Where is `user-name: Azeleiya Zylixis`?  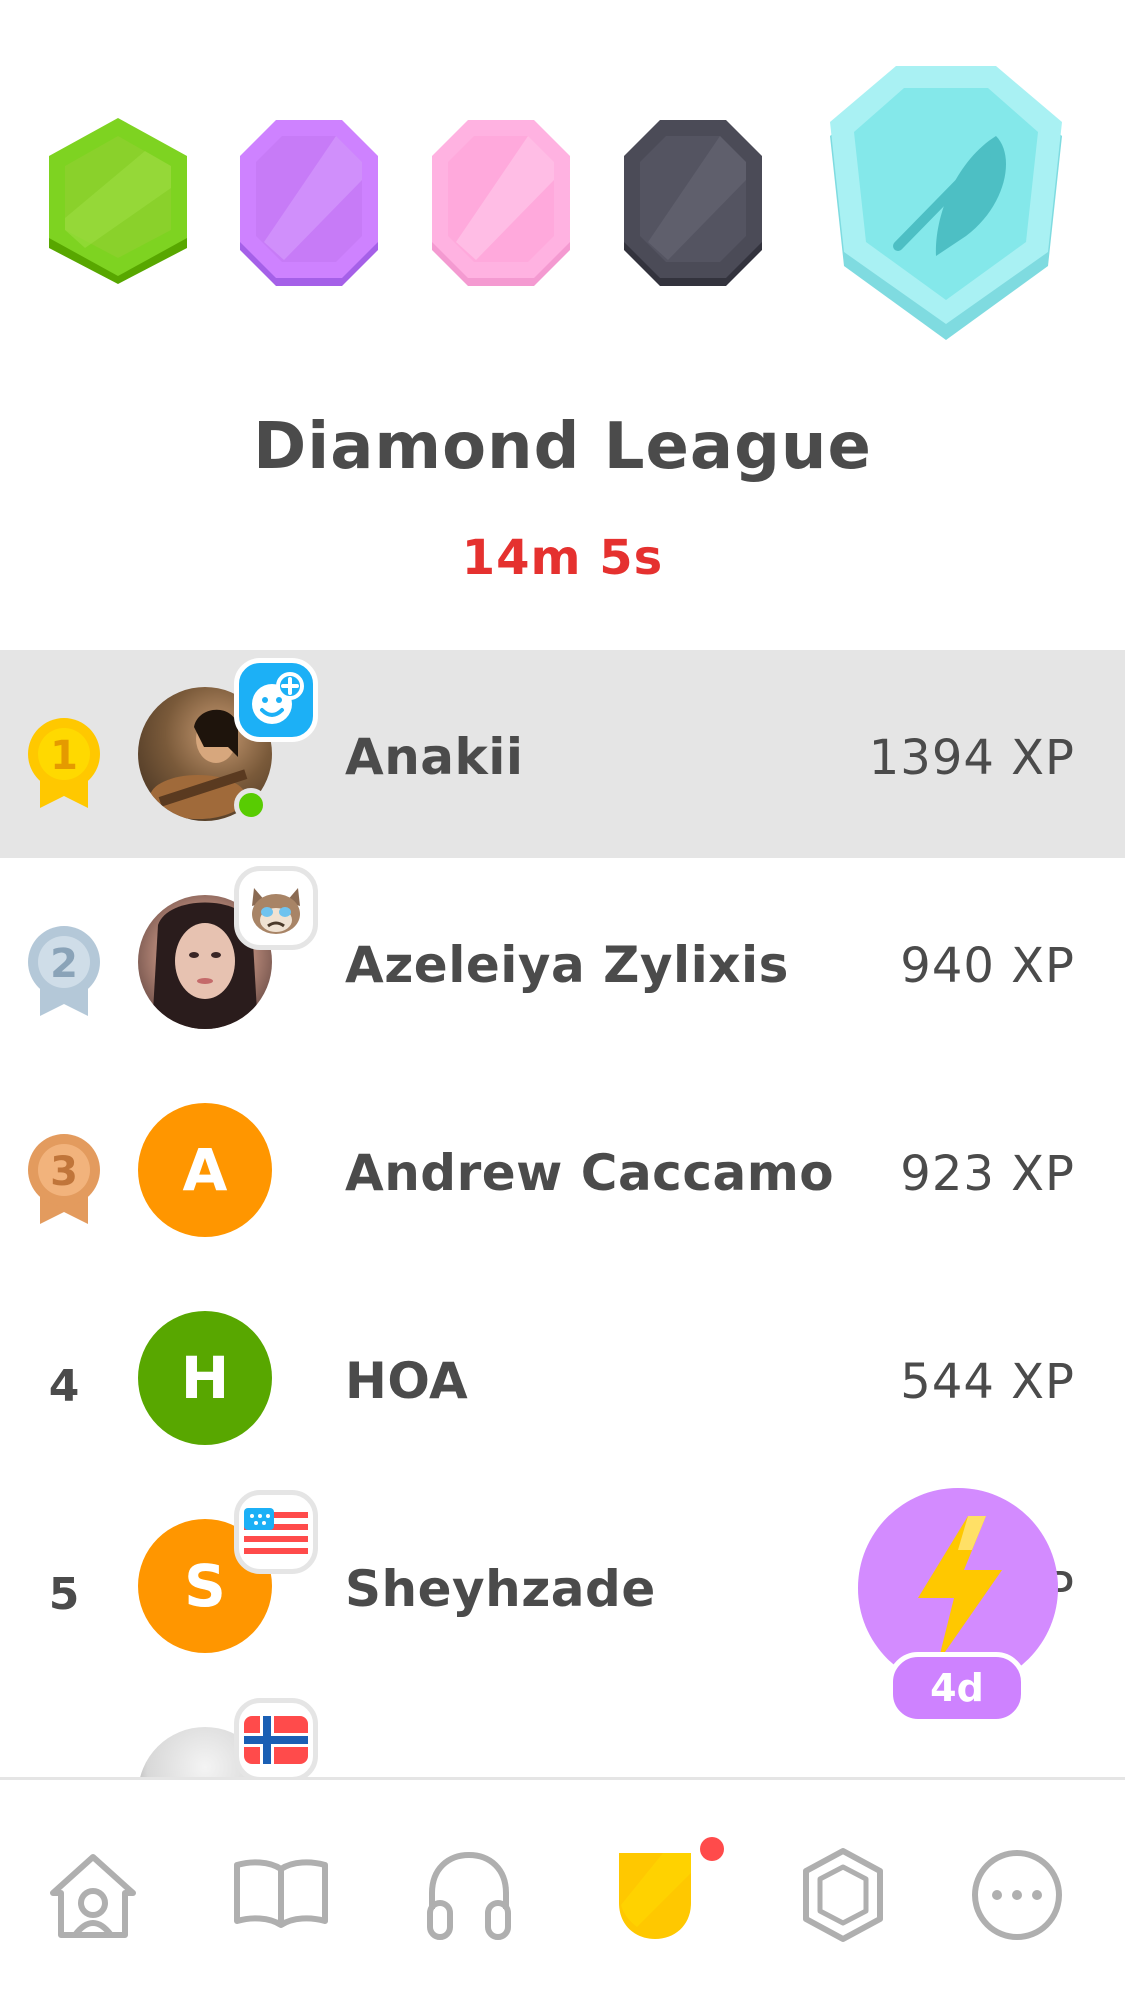 user-name: Azeleiya Zylixis is located at coordinates (567, 965).